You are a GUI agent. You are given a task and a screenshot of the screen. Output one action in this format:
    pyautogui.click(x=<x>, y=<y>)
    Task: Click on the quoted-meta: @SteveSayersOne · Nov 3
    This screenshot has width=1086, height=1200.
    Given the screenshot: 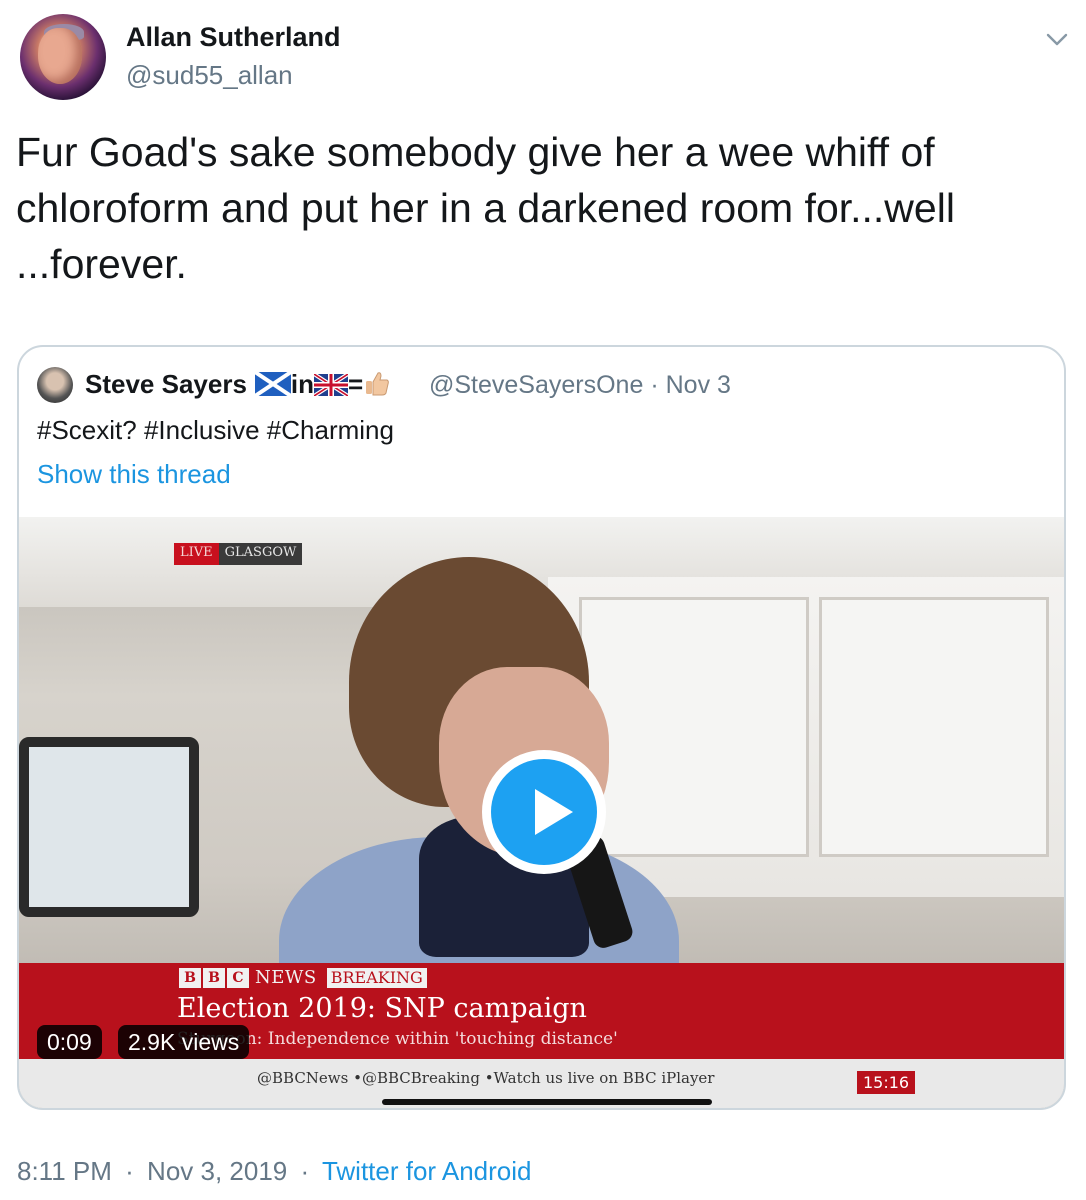 What is the action you would take?
    pyautogui.click(x=580, y=385)
    